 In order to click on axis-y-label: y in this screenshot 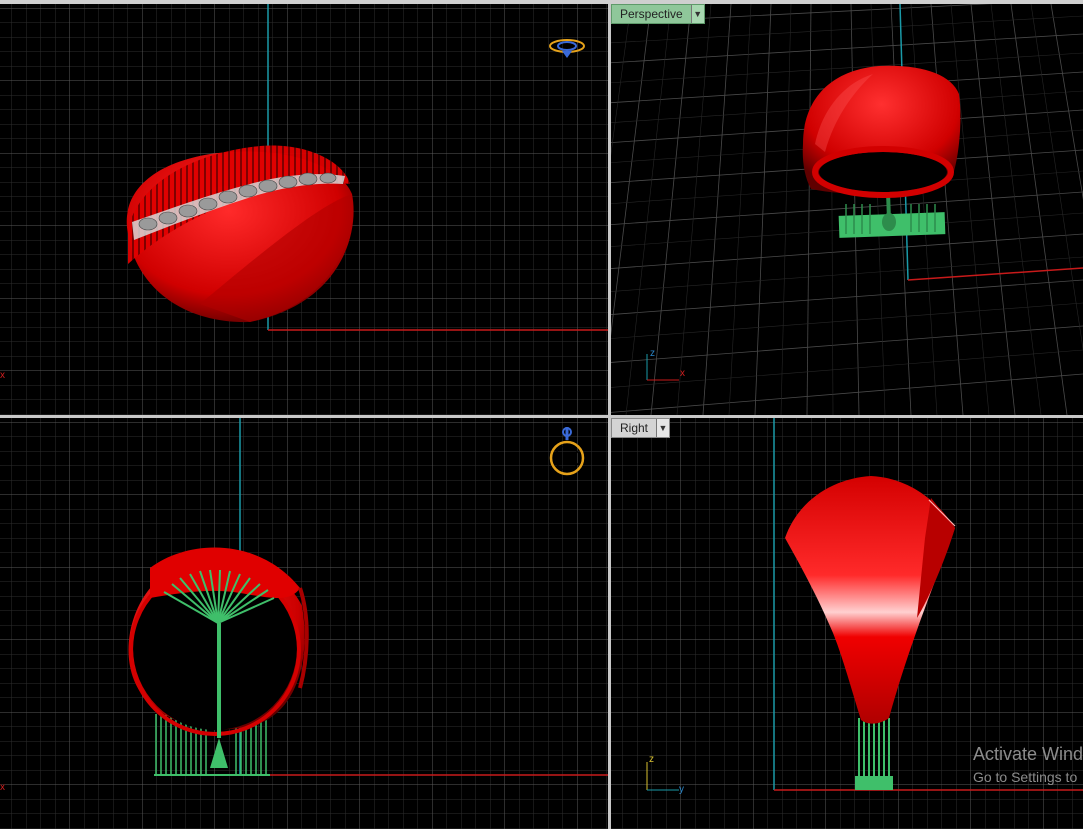, I will do `click(681, 789)`.